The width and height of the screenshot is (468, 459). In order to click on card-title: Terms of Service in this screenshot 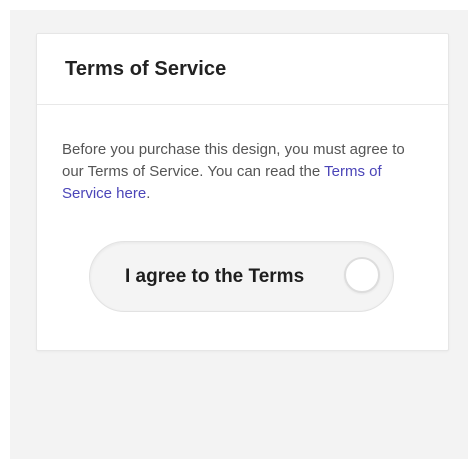, I will do `click(146, 68)`.